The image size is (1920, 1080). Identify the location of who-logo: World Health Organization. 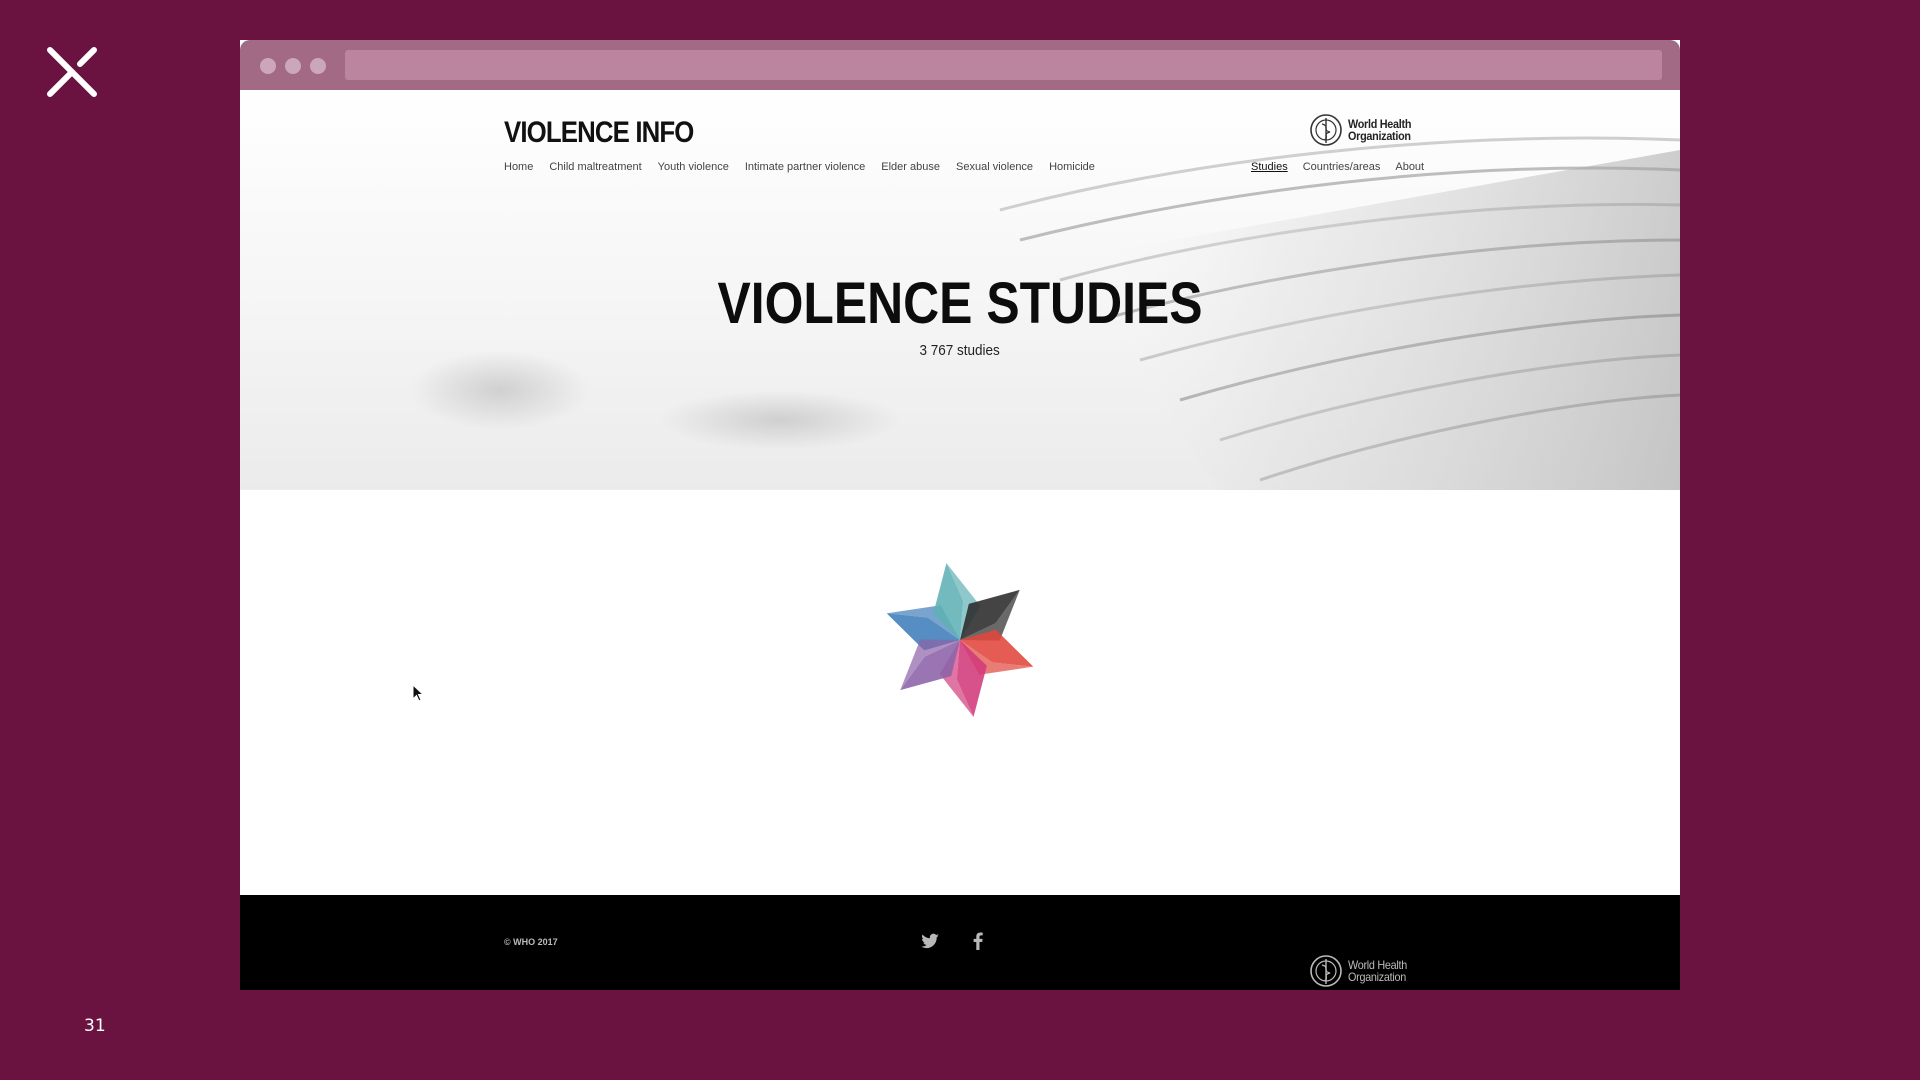
(1363, 130).